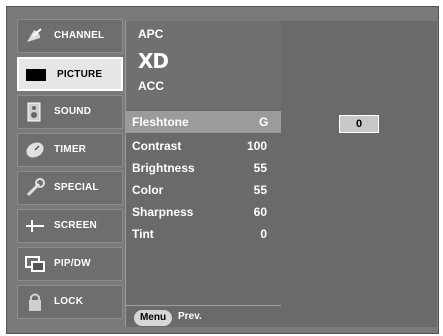  What do you see at coordinates (35, 188) in the screenshot?
I see `wrench-icon` at bounding box center [35, 188].